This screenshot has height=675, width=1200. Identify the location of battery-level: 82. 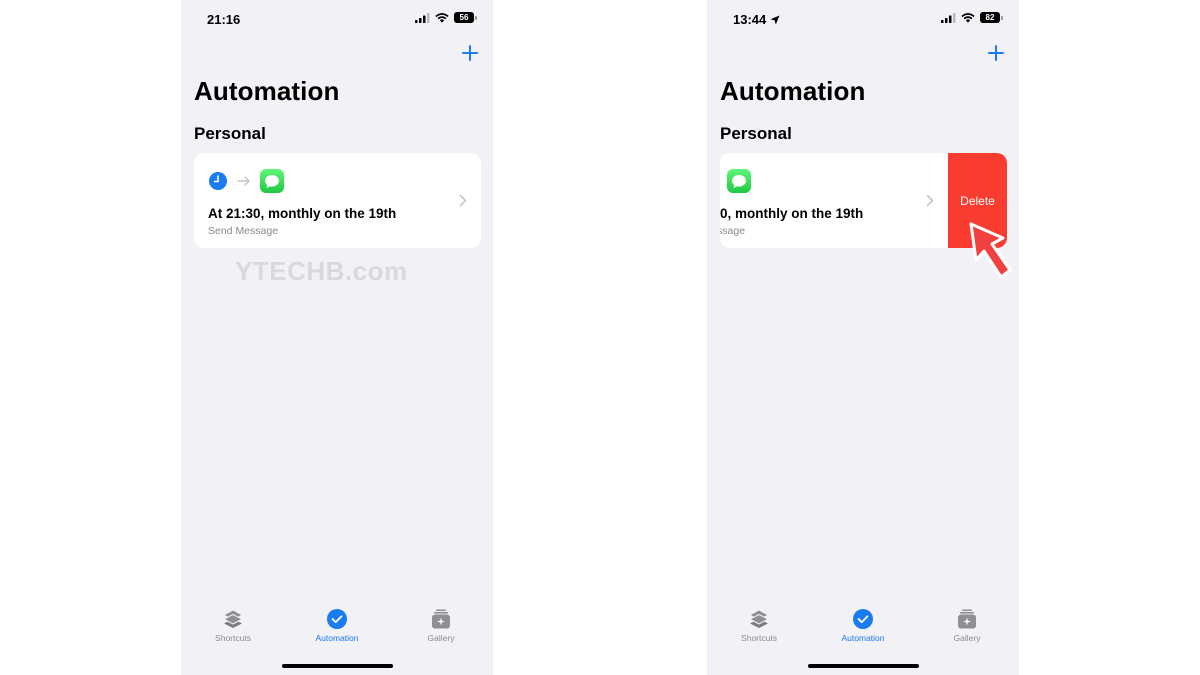
(990, 17).